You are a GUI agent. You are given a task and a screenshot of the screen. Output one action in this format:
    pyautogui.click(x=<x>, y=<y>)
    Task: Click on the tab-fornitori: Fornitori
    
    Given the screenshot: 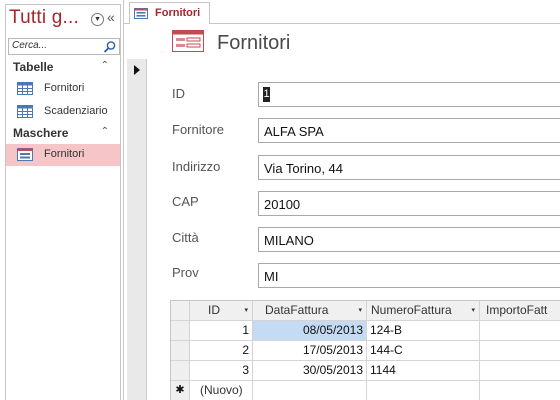 What is the action you would take?
    pyautogui.click(x=169, y=13)
    